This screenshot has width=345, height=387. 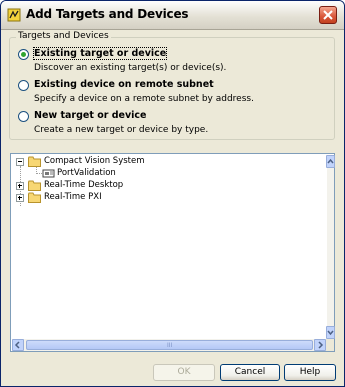 I want to click on close-button, so click(x=328, y=15).